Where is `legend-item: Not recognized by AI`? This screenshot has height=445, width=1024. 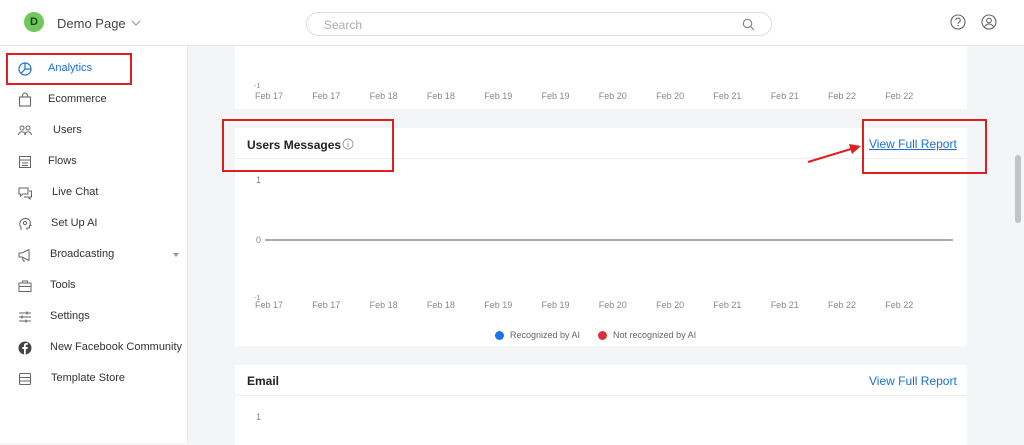
legend-item: Not recognized by AI is located at coordinates (647, 335).